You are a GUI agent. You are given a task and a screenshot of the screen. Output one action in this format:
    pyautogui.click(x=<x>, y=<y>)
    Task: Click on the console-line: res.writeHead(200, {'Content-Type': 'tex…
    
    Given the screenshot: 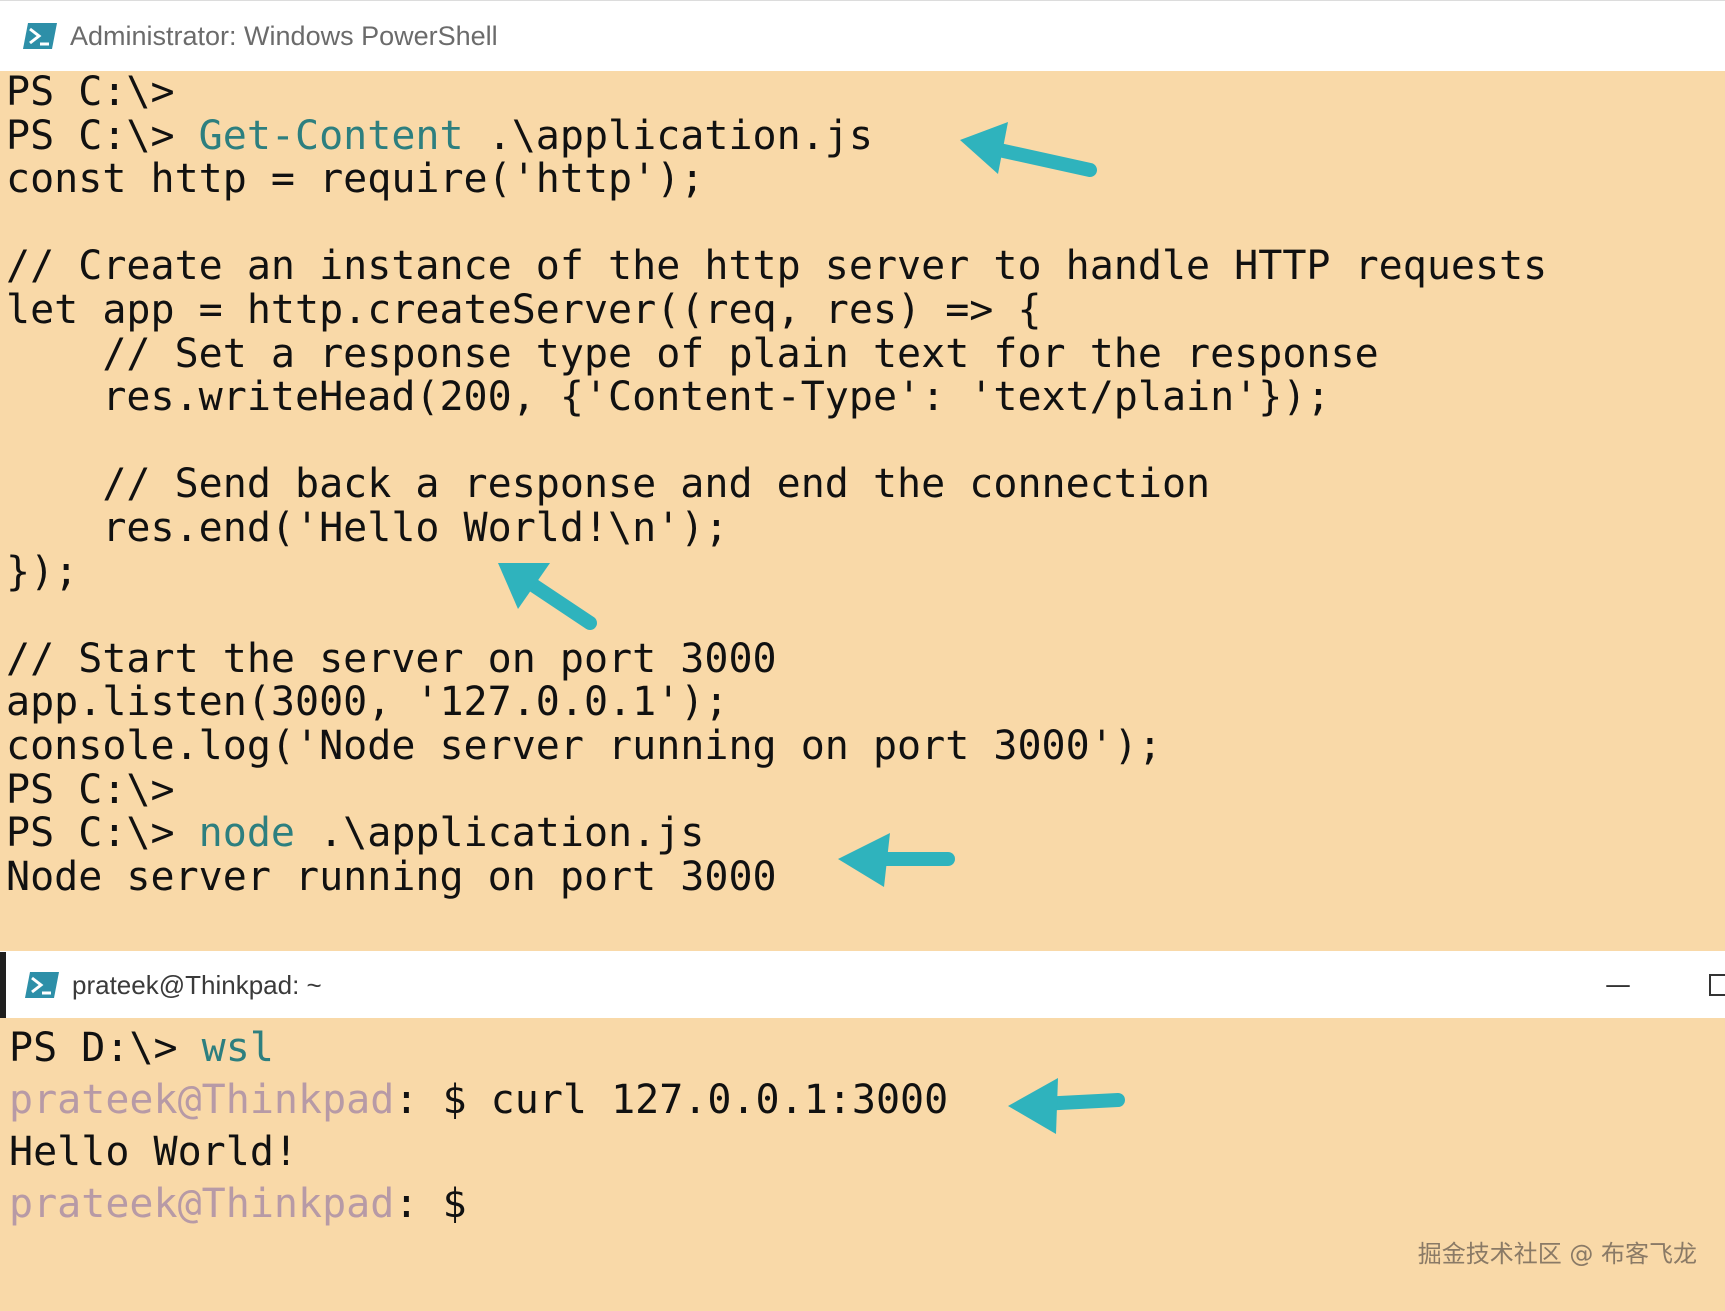 What is the action you would take?
    pyautogui.click(x=776, y=397)
    